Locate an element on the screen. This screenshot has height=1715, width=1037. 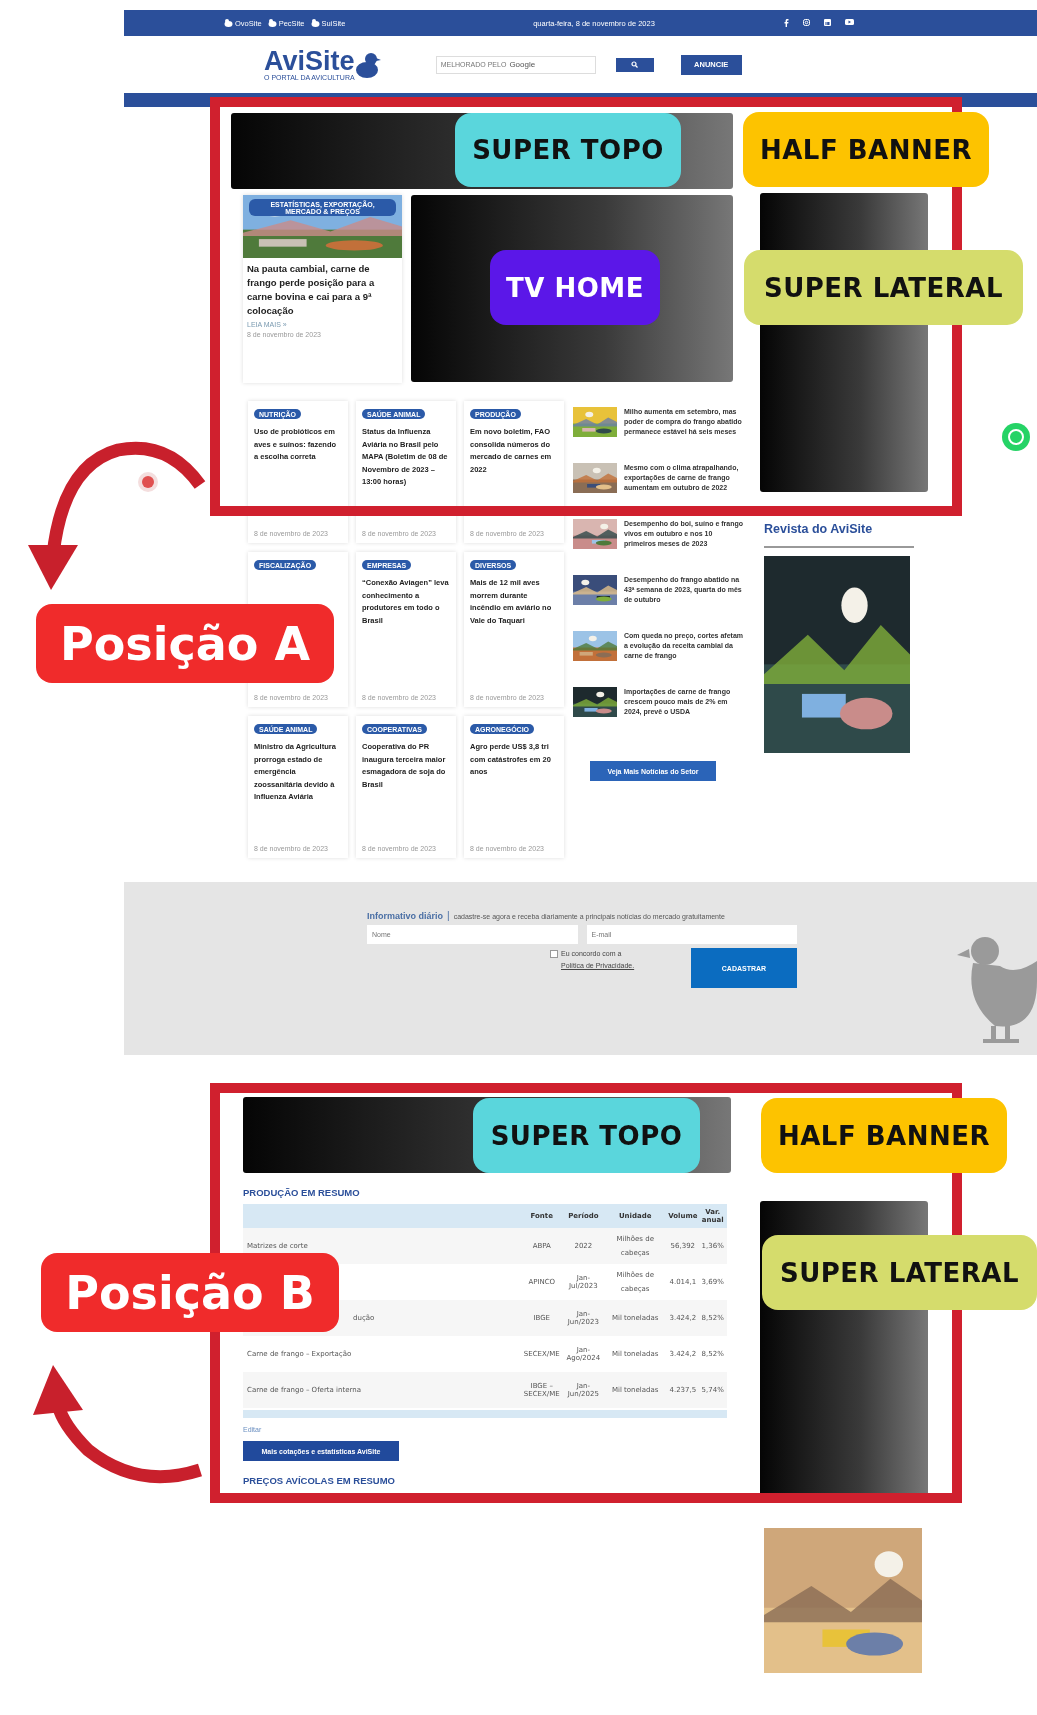
section-title: PRODUÇÃO EM RESUMO is located at coordinates (302, 1192).